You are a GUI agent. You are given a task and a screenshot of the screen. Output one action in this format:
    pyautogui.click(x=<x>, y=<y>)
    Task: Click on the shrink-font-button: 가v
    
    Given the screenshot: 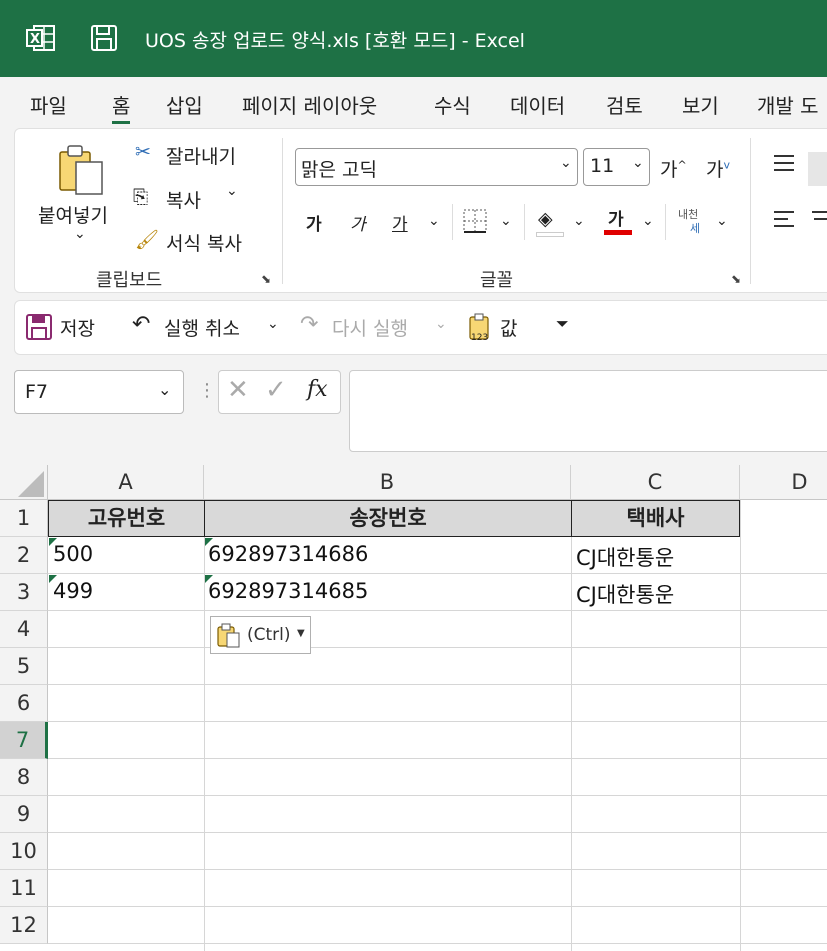 What is the action you would take?
    pyautogui.click(x=718, y=168)
    